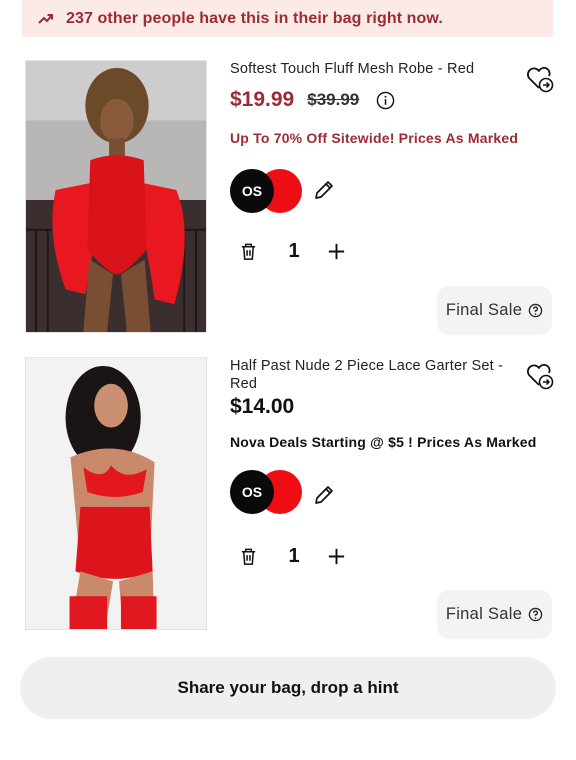 Image resolution: width=576 pixels, height=760 pixels. Describe the element at coordinates (262, 99) in the screenshot. I see `sale-price: $19.99` at that location.